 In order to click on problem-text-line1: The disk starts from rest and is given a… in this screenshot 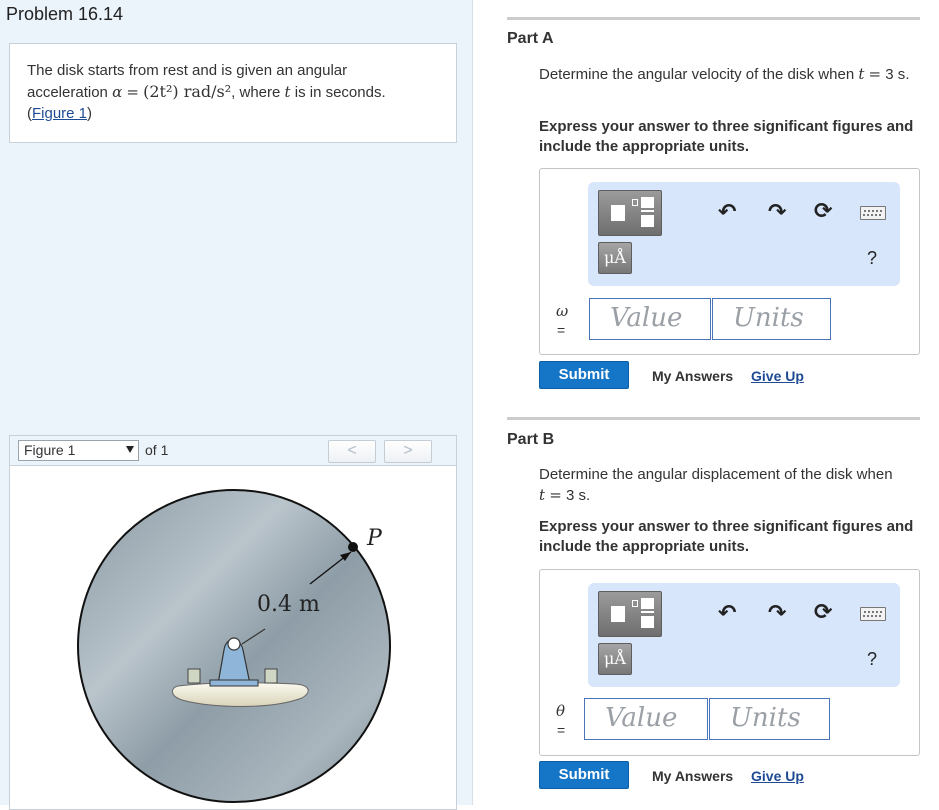, I will do `click(187, 70)`.